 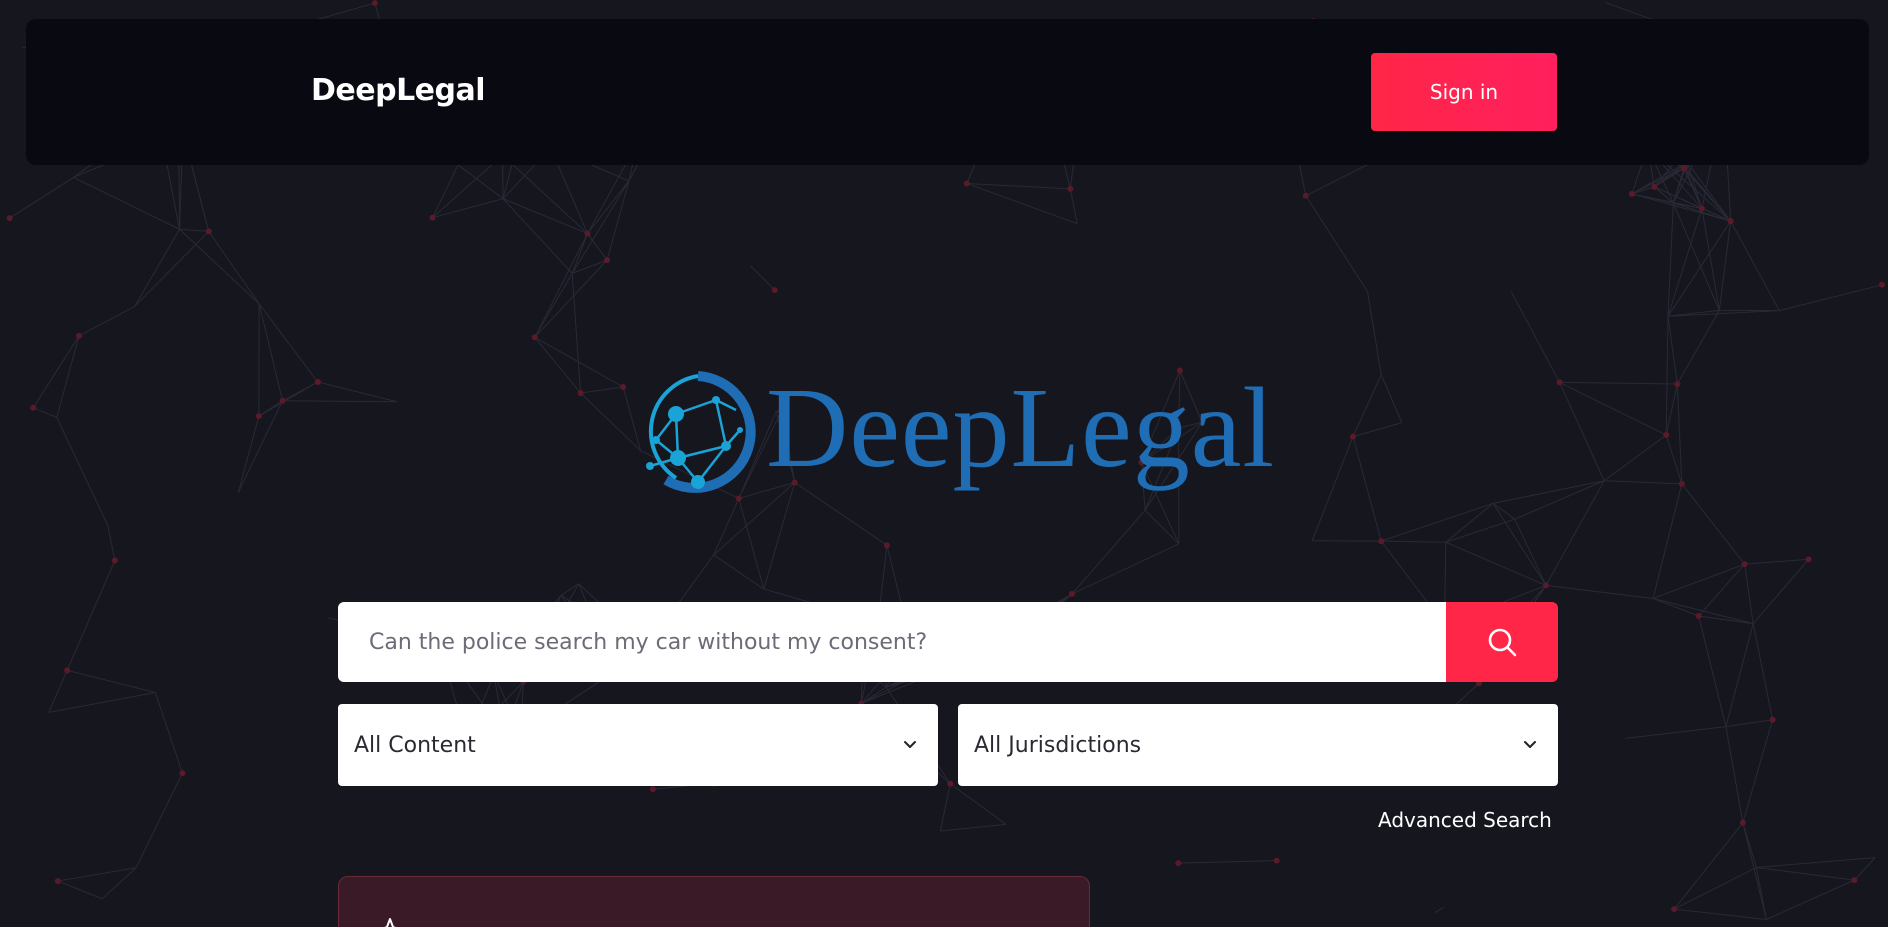 What do you see at coordinates (1021, 427) in the screenshot?
I see `logo-wordmark: DeepLegal` at bounding box center [1021, 427].